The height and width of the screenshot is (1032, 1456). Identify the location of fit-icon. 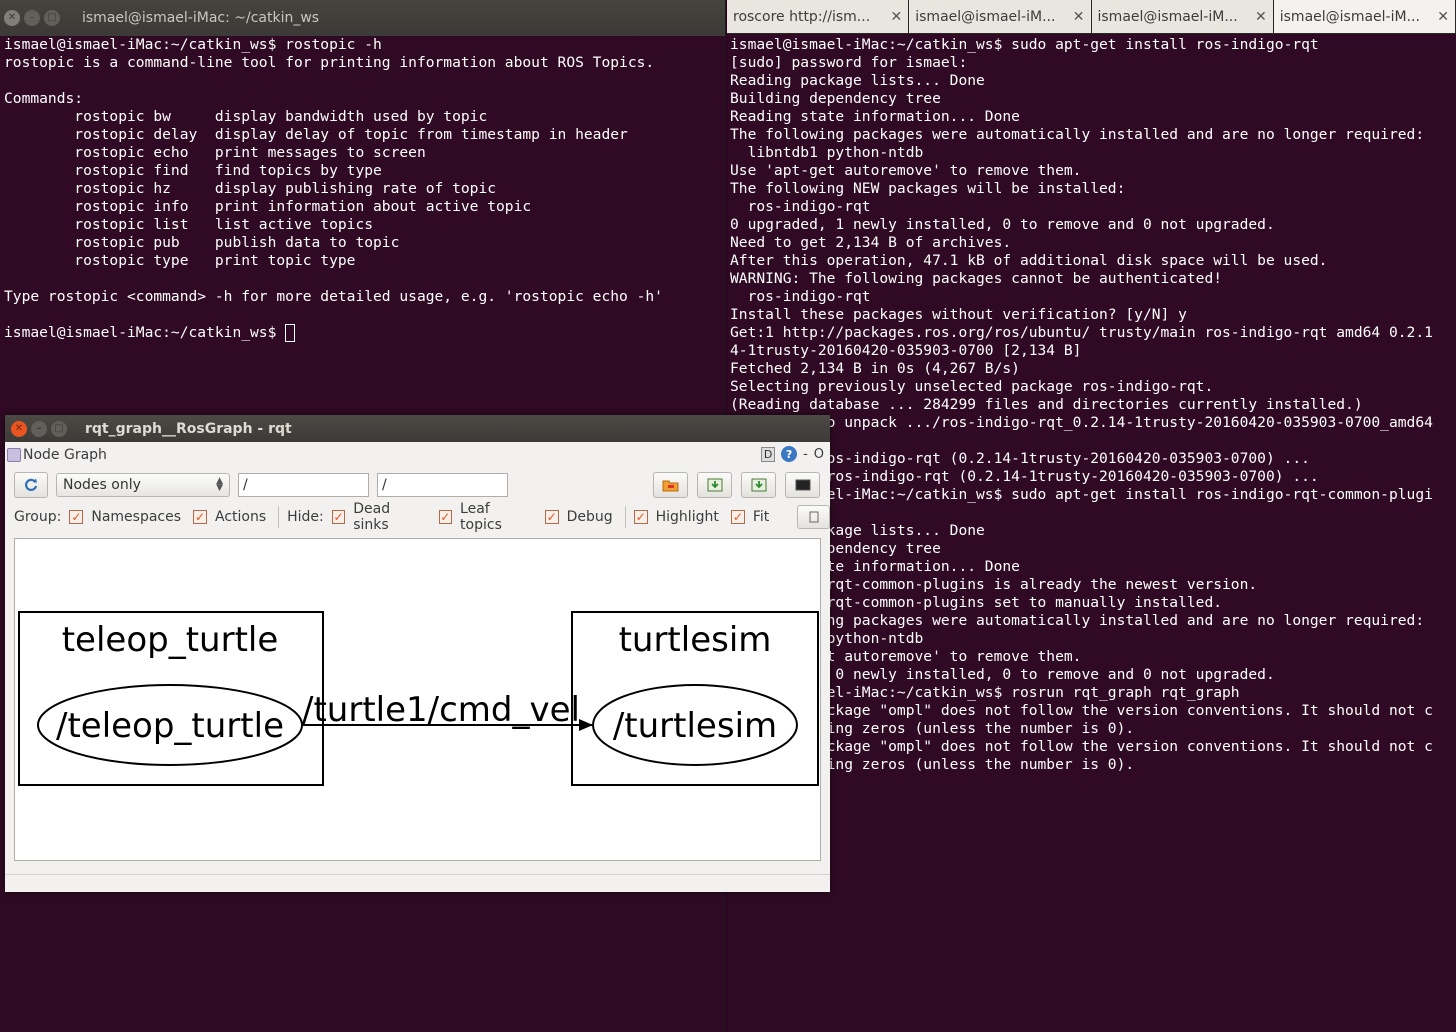
(814, 517).